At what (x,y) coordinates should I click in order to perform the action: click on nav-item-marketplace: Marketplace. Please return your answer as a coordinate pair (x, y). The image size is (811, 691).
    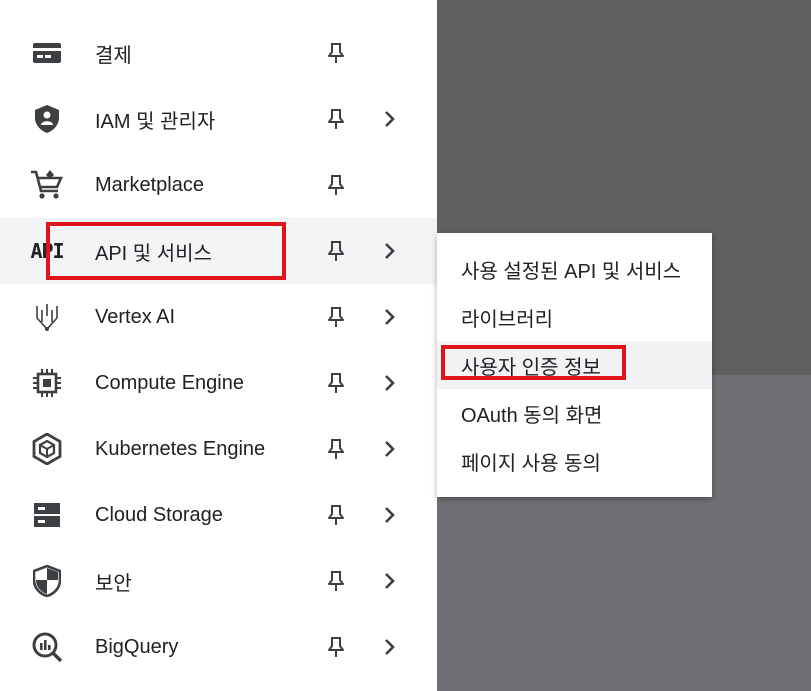
    Looking at the image, I should click on (218, 185).